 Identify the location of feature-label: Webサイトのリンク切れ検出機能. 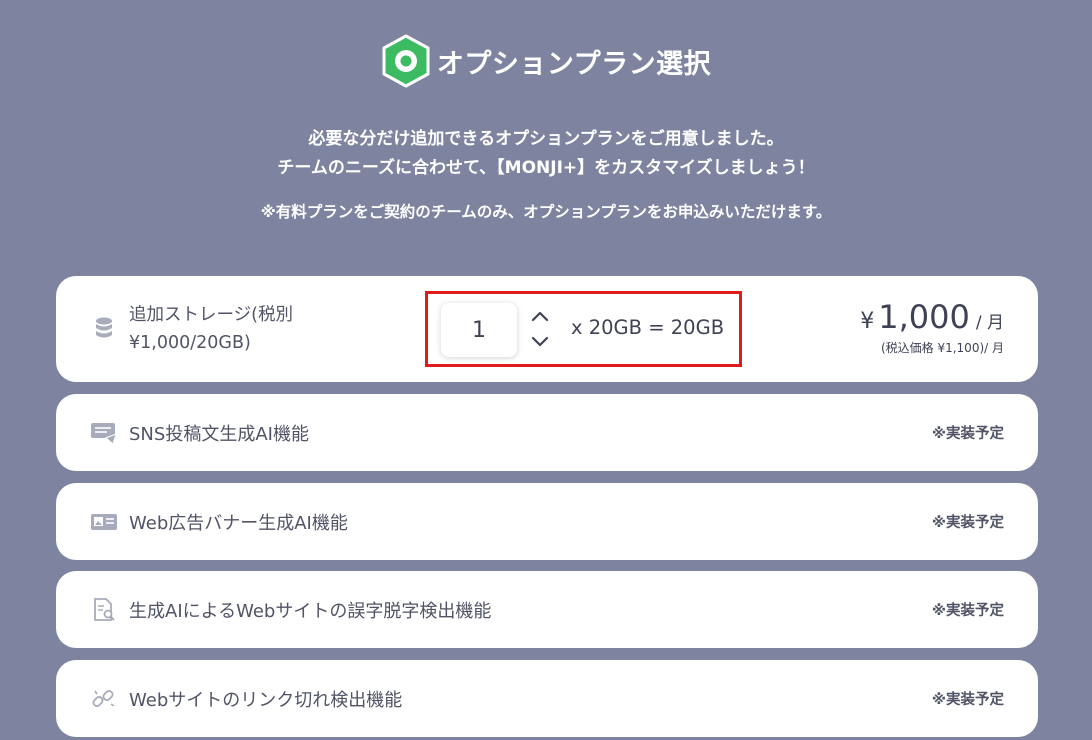
(266, 700).